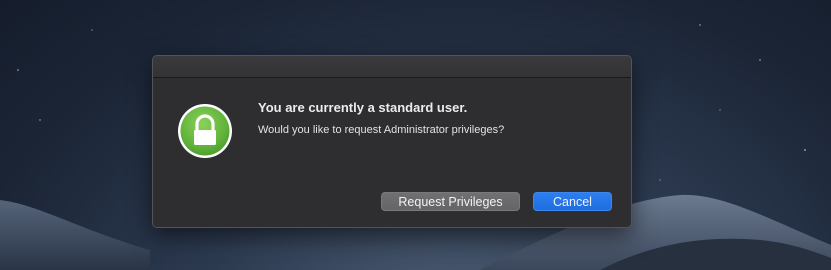  Describe the element at coordinates (205, 131) in the screenshot. I see `lock-icon` at that location.